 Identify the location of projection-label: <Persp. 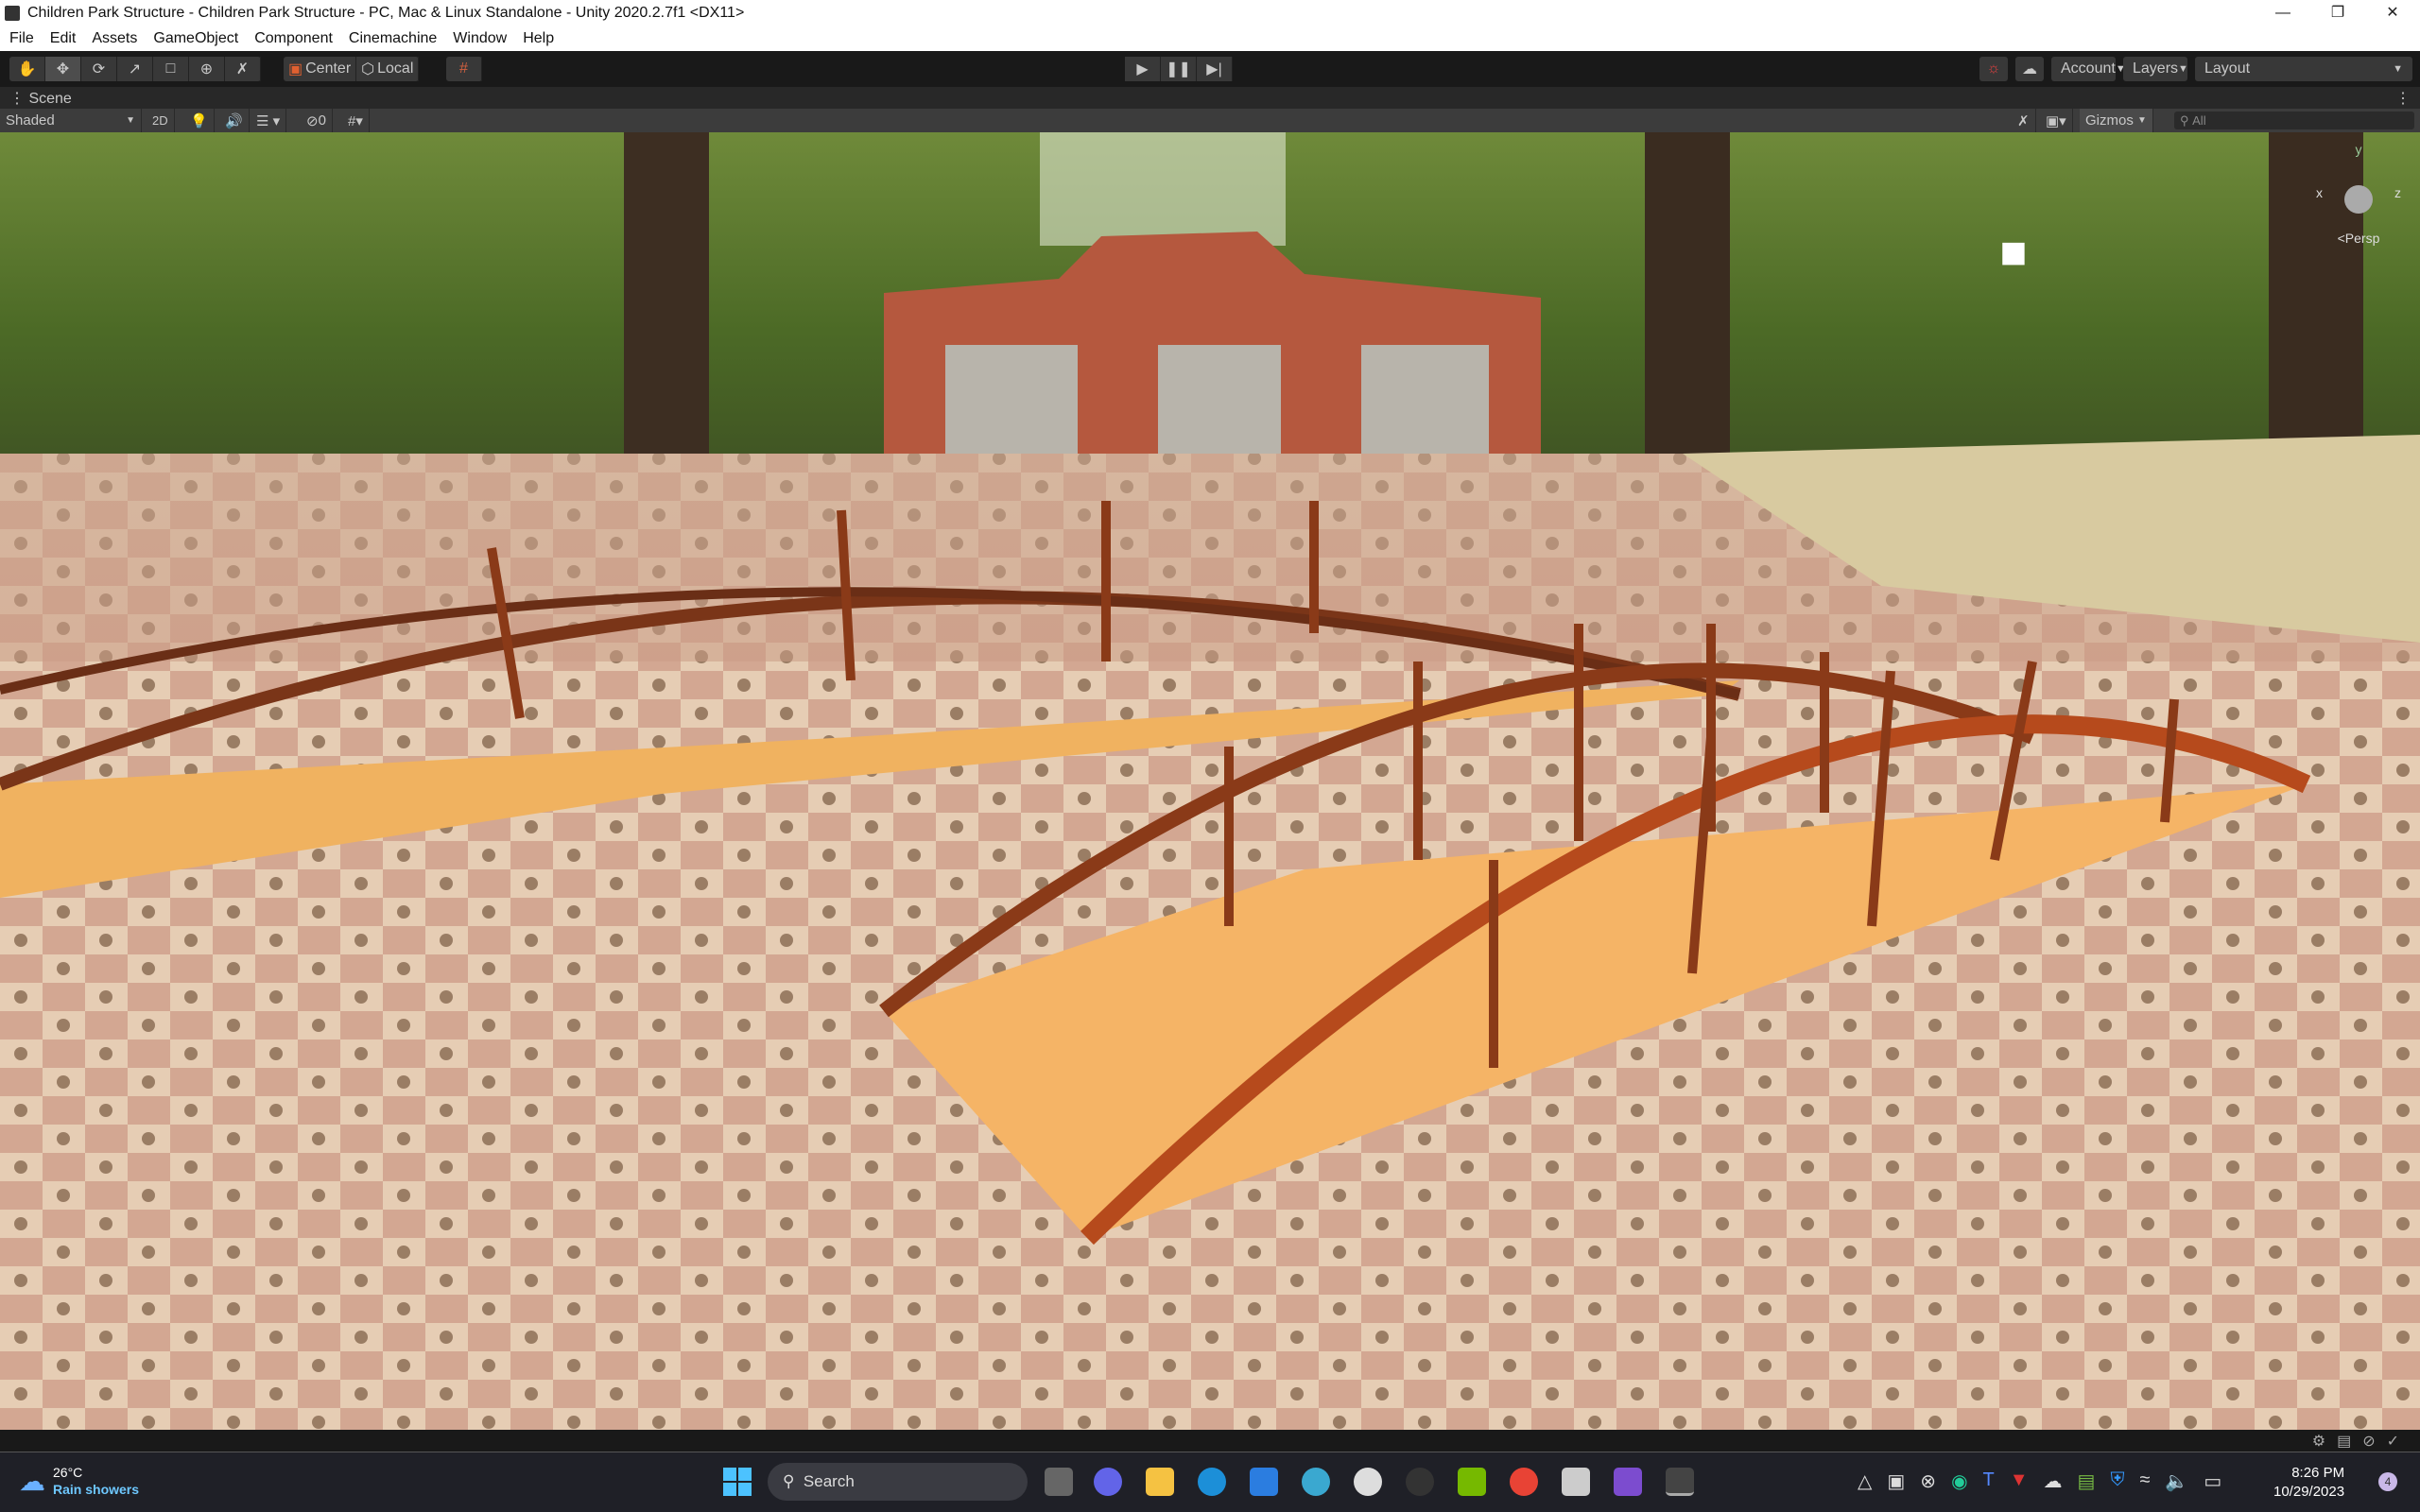
(2359, 238).